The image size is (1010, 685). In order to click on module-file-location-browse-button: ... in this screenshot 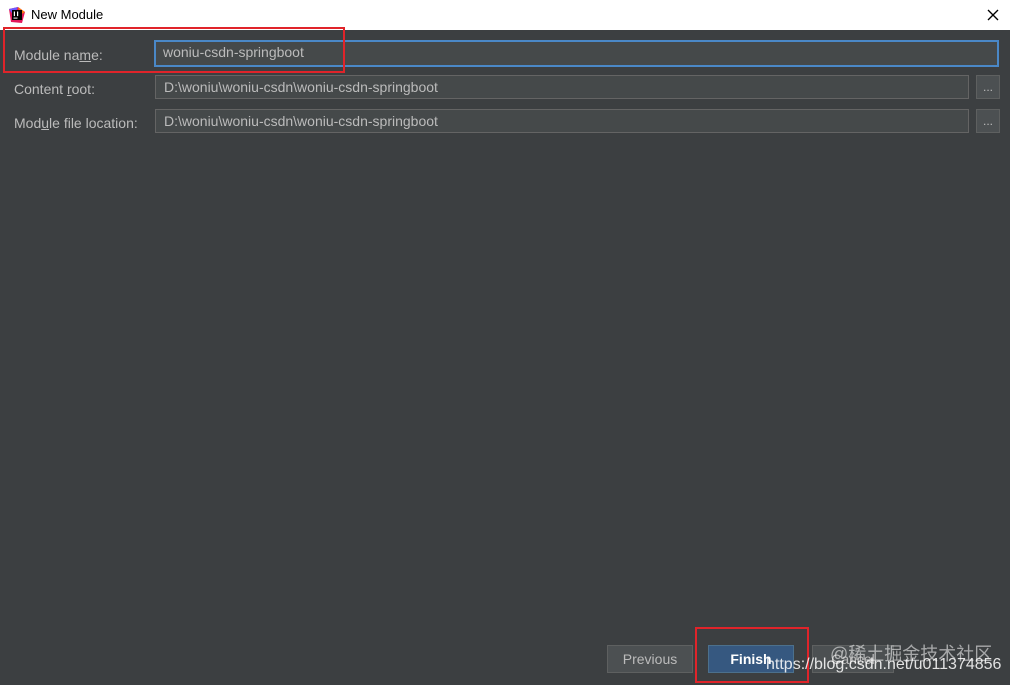, I will do `click(988, 121)`.